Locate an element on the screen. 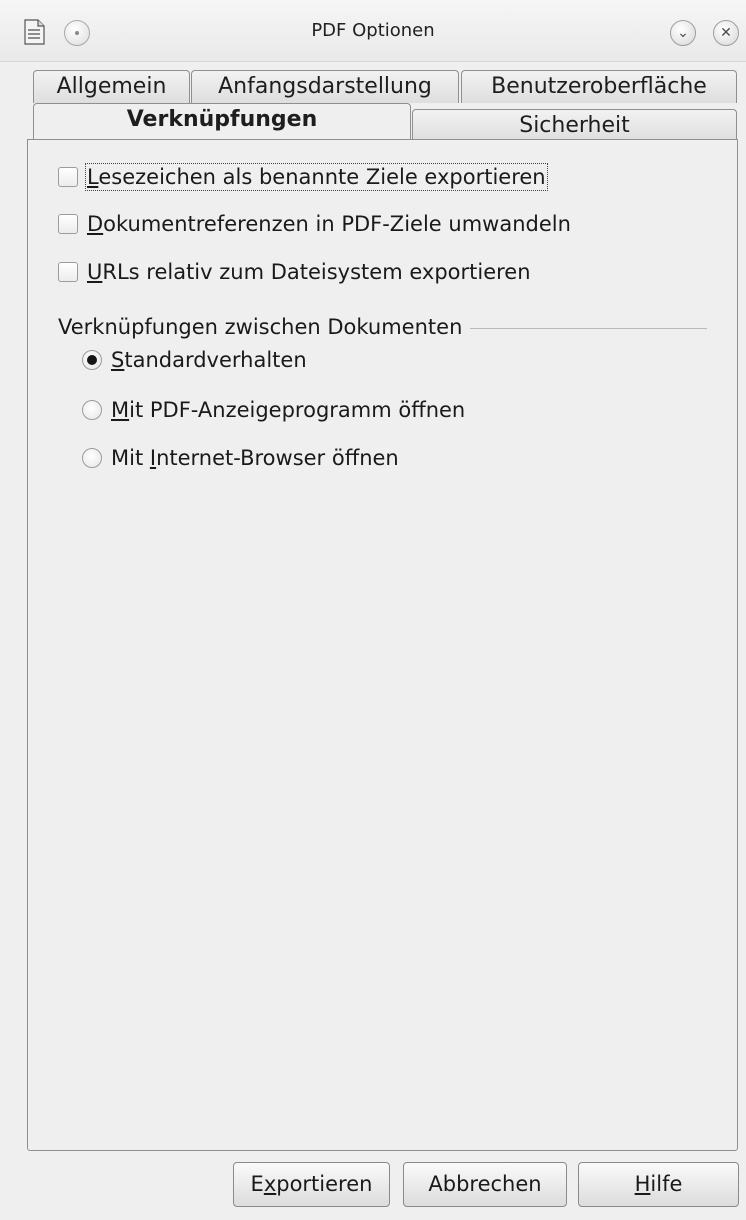 The image size is (746, 1220). pdf-viewer-label: Mit PDF-Anzeigeprogramm öffnen is located at coordinates (288, 410).